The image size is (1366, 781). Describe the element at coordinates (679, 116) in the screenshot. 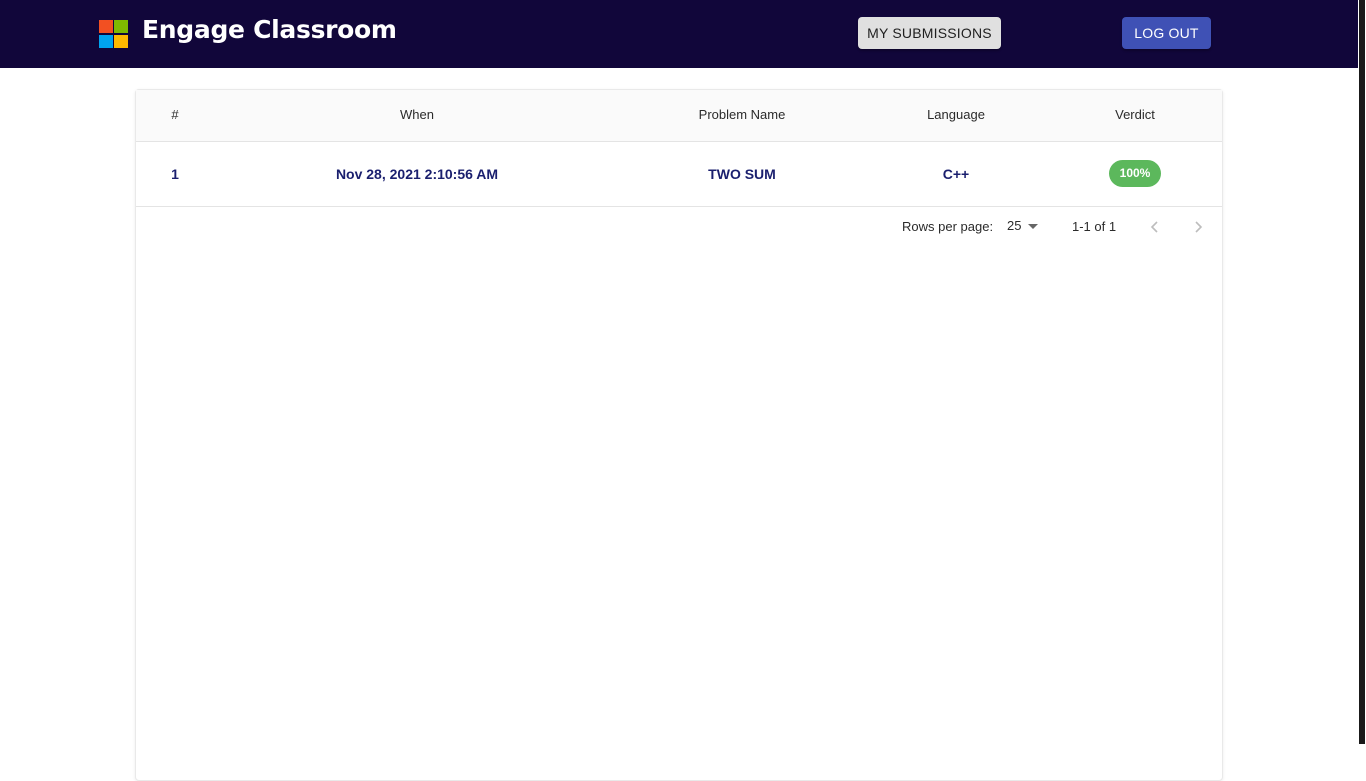

I see `table-header: # When Problem Name Language Verdict` at that location.